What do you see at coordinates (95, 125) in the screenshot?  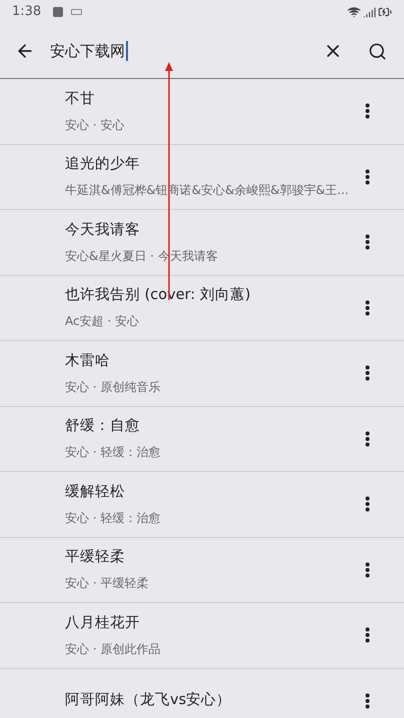 I see `song-subtitle: 安心 · 安心` at bounding box center [95, 125].